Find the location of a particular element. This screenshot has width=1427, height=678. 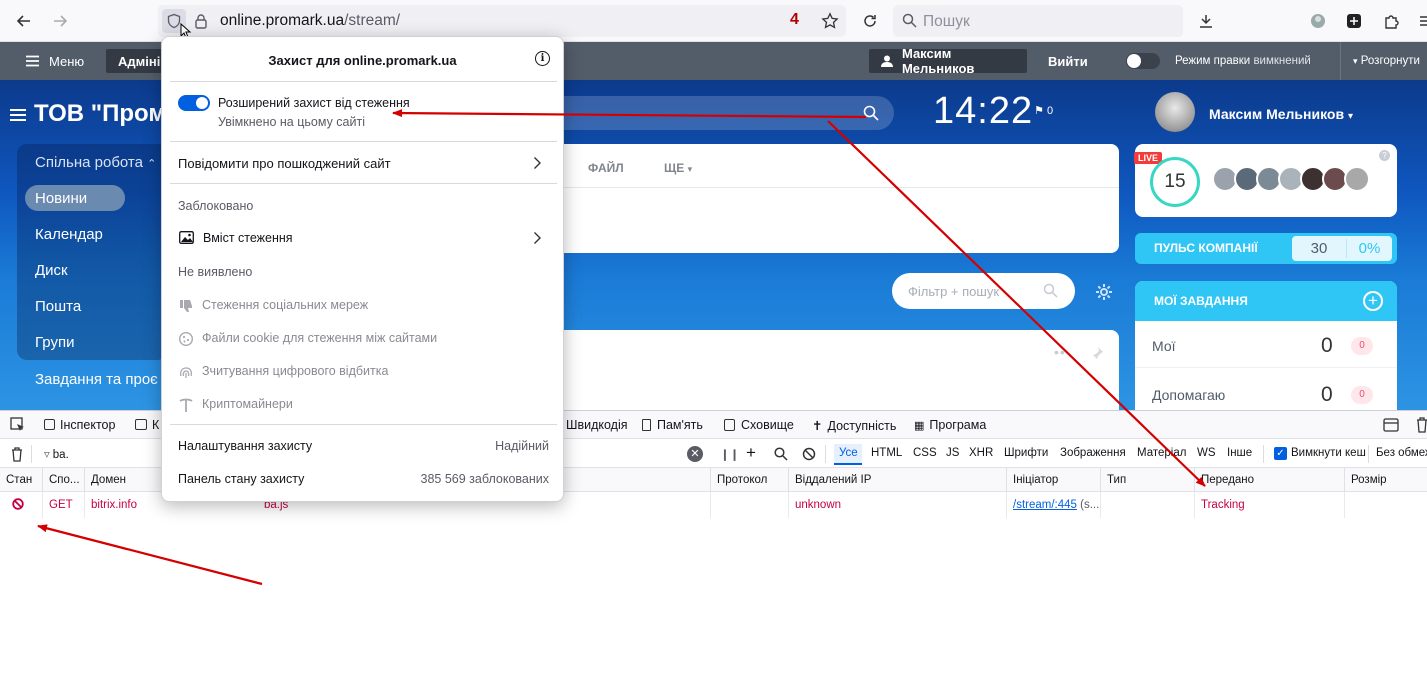

url-bar: online.promark.ua/stream/ 4 is located at coordinates (502, 22).